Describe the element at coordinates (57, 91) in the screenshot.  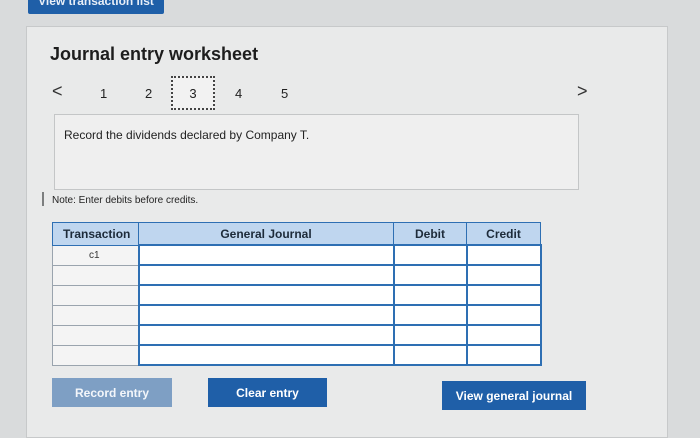
I see `chevron-left-icon: <` at that location.